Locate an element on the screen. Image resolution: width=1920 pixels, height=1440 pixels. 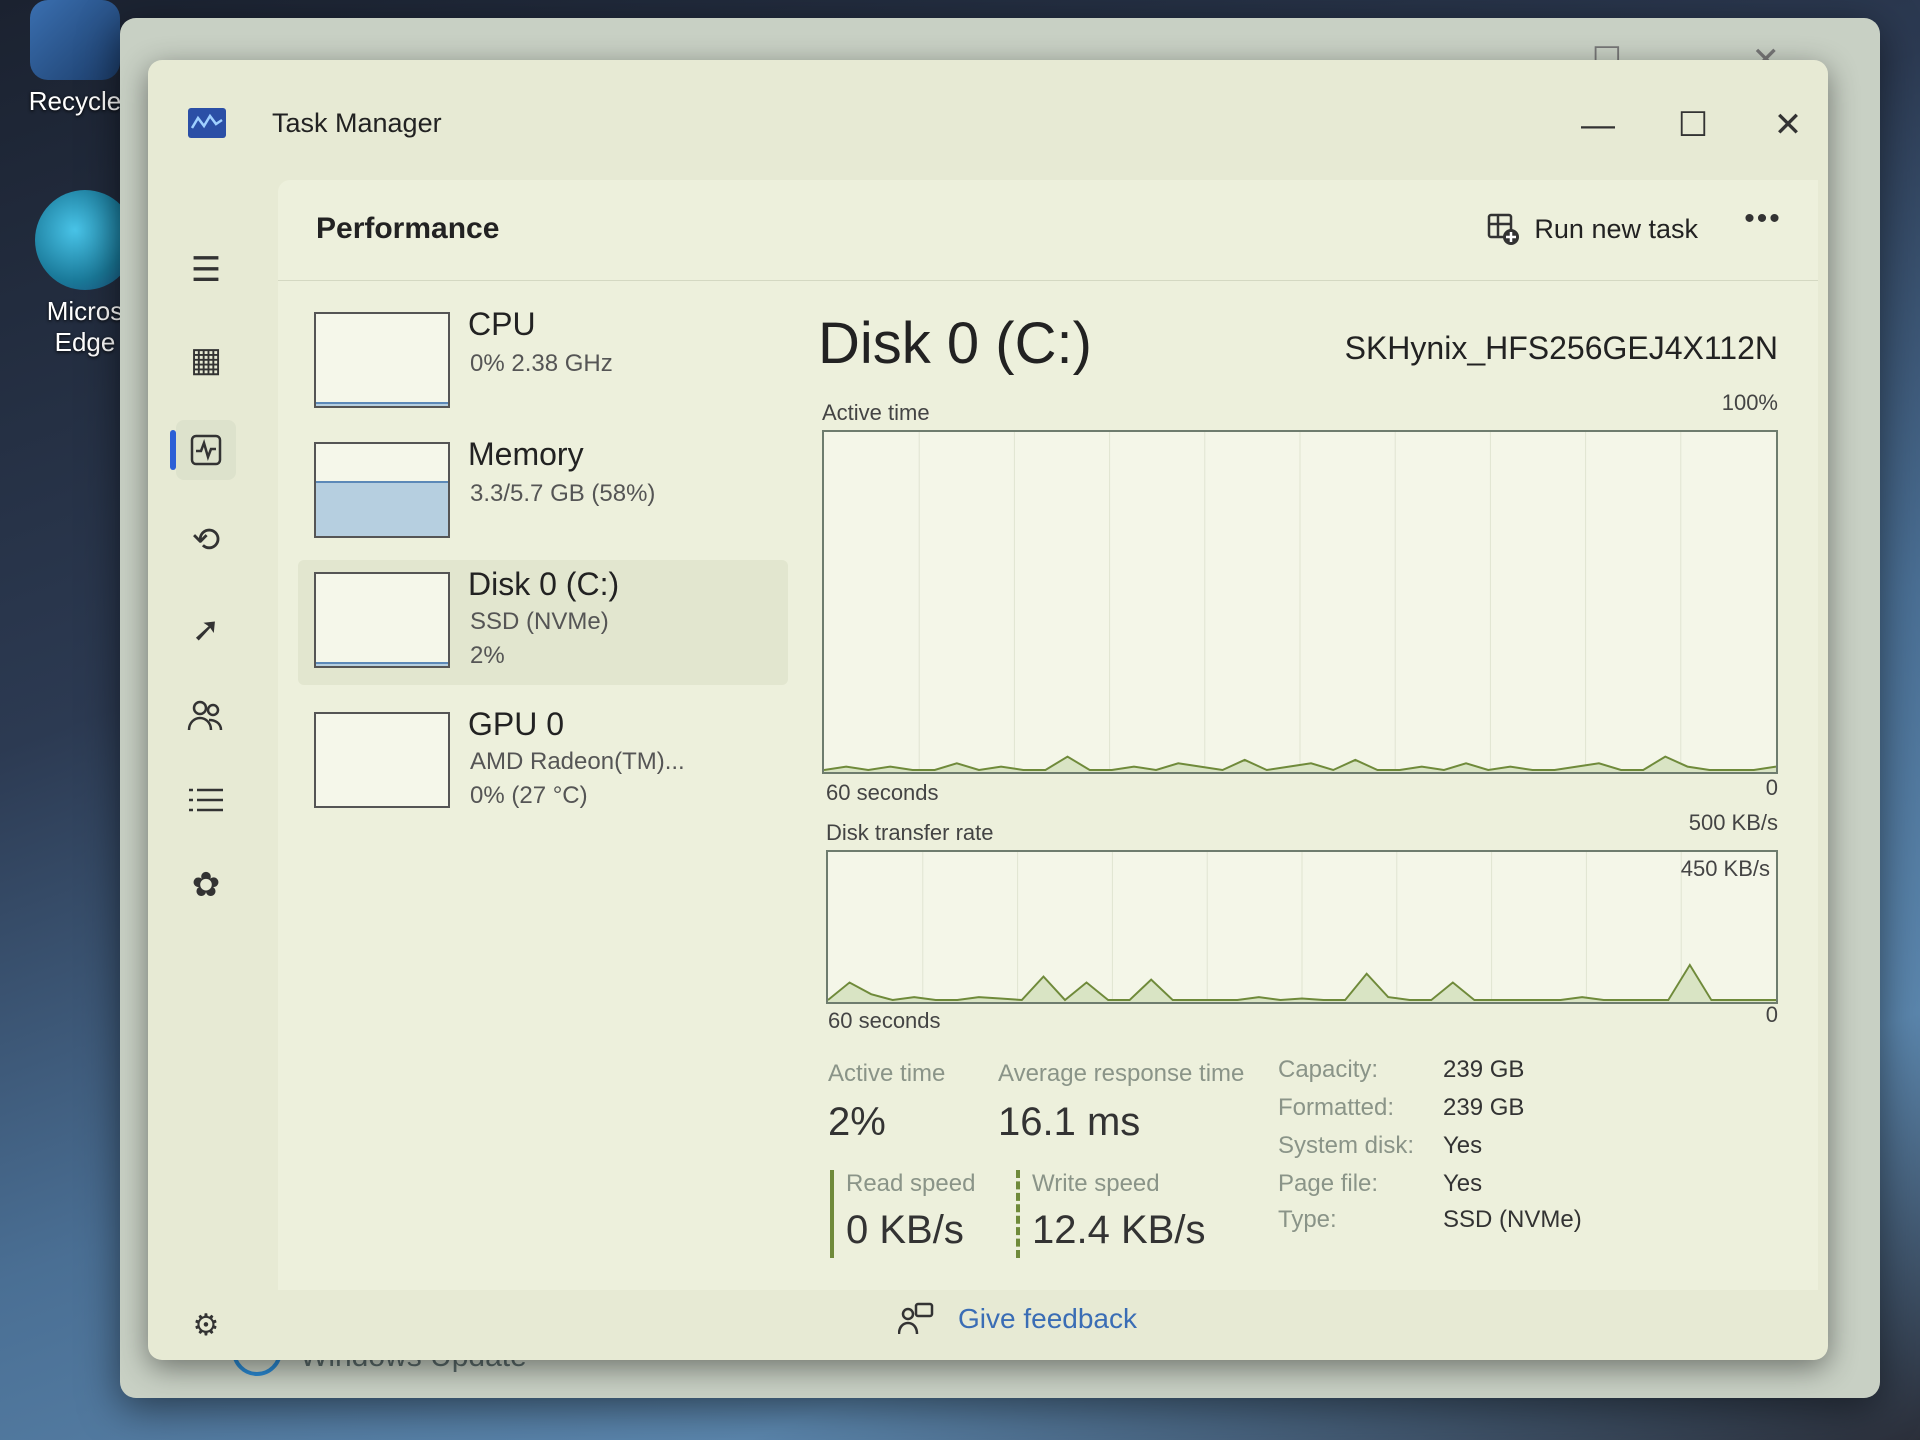
write-speed-indicator is located at coordinates (1018, 1214).